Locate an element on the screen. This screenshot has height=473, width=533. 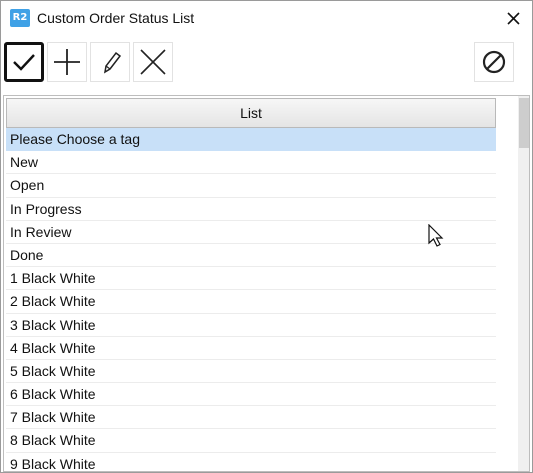
checkmark-icon is located at coordinates (24, 62).